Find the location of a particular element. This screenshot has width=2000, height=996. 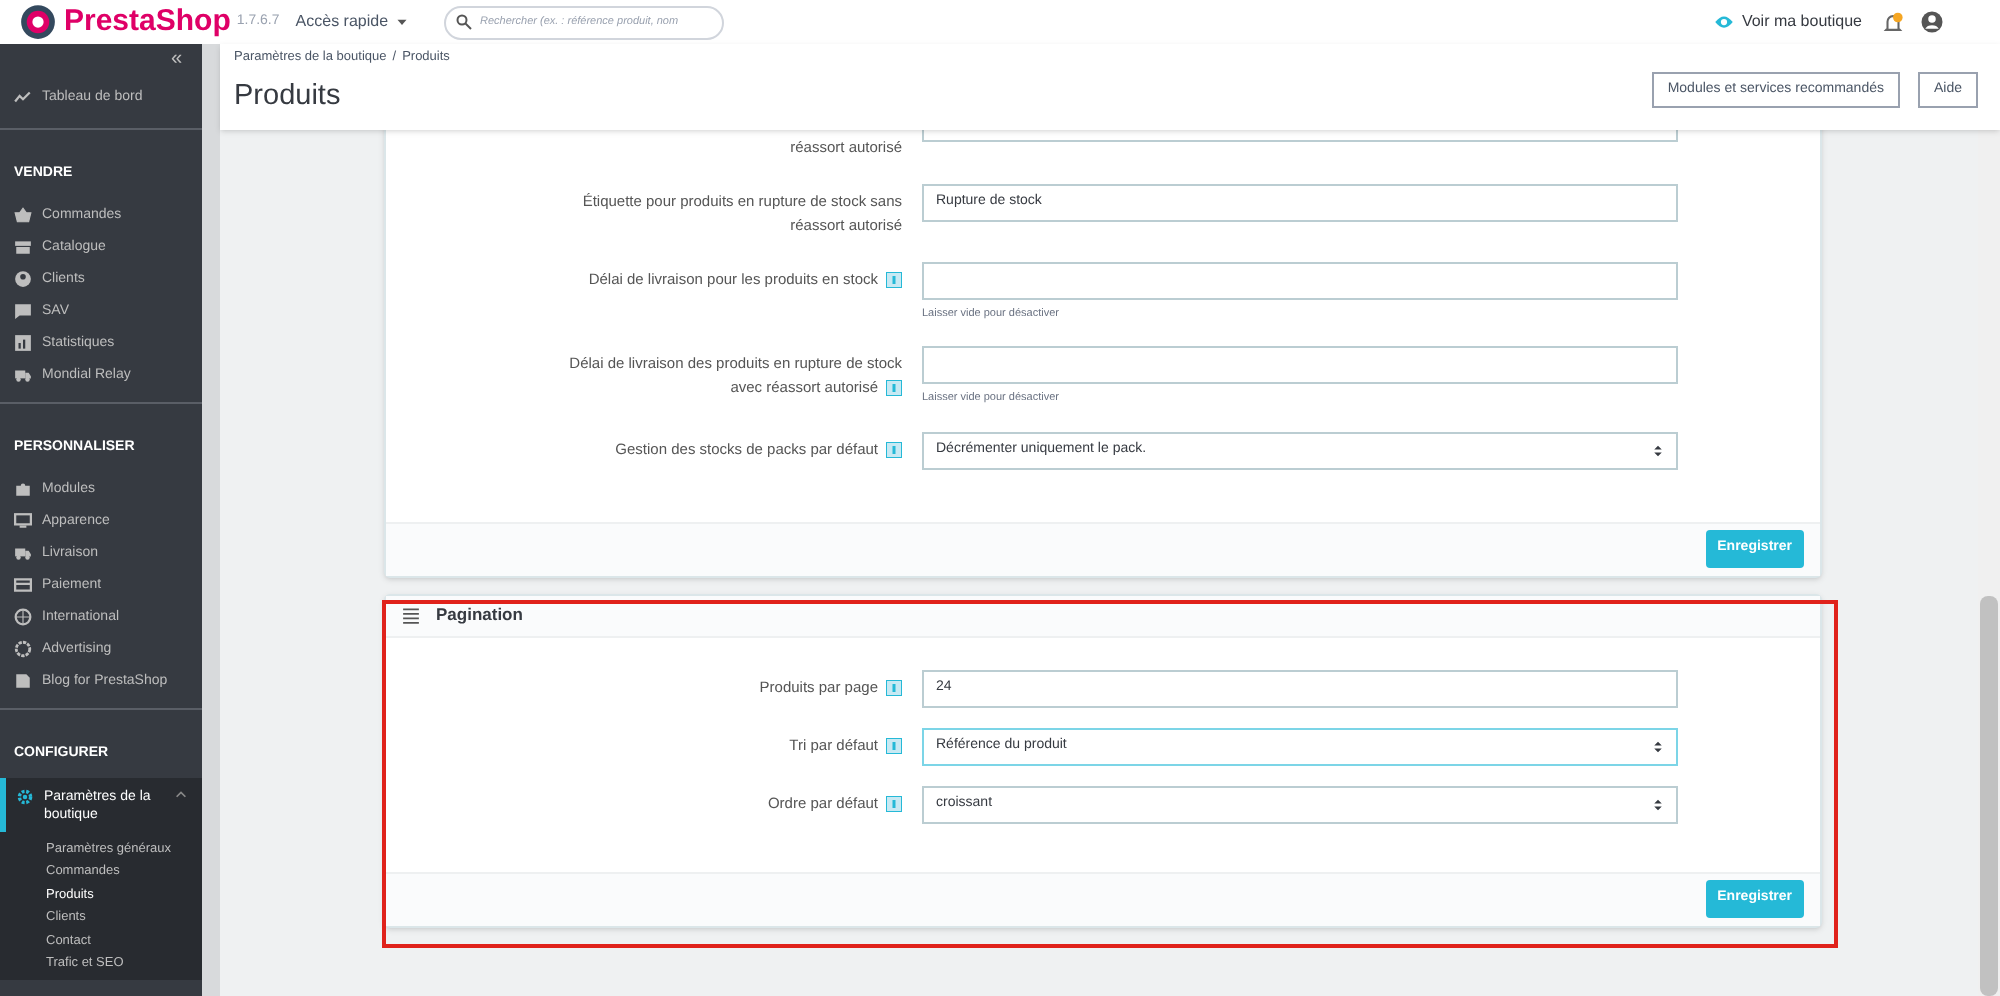

view-shop-link: Voir ma boutique is located at coordinates (1787, 22).